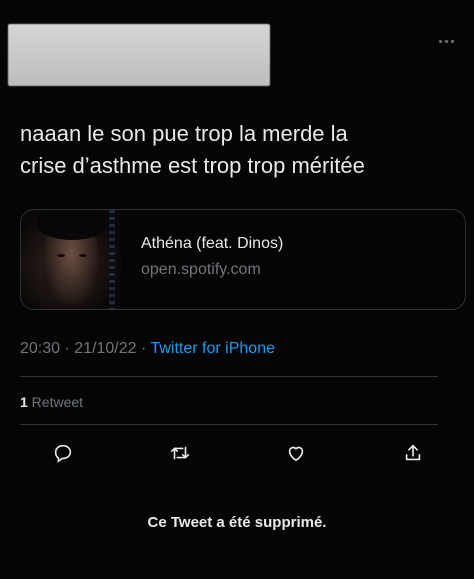  I want to click on redacted-user-header, so click(139, 55).